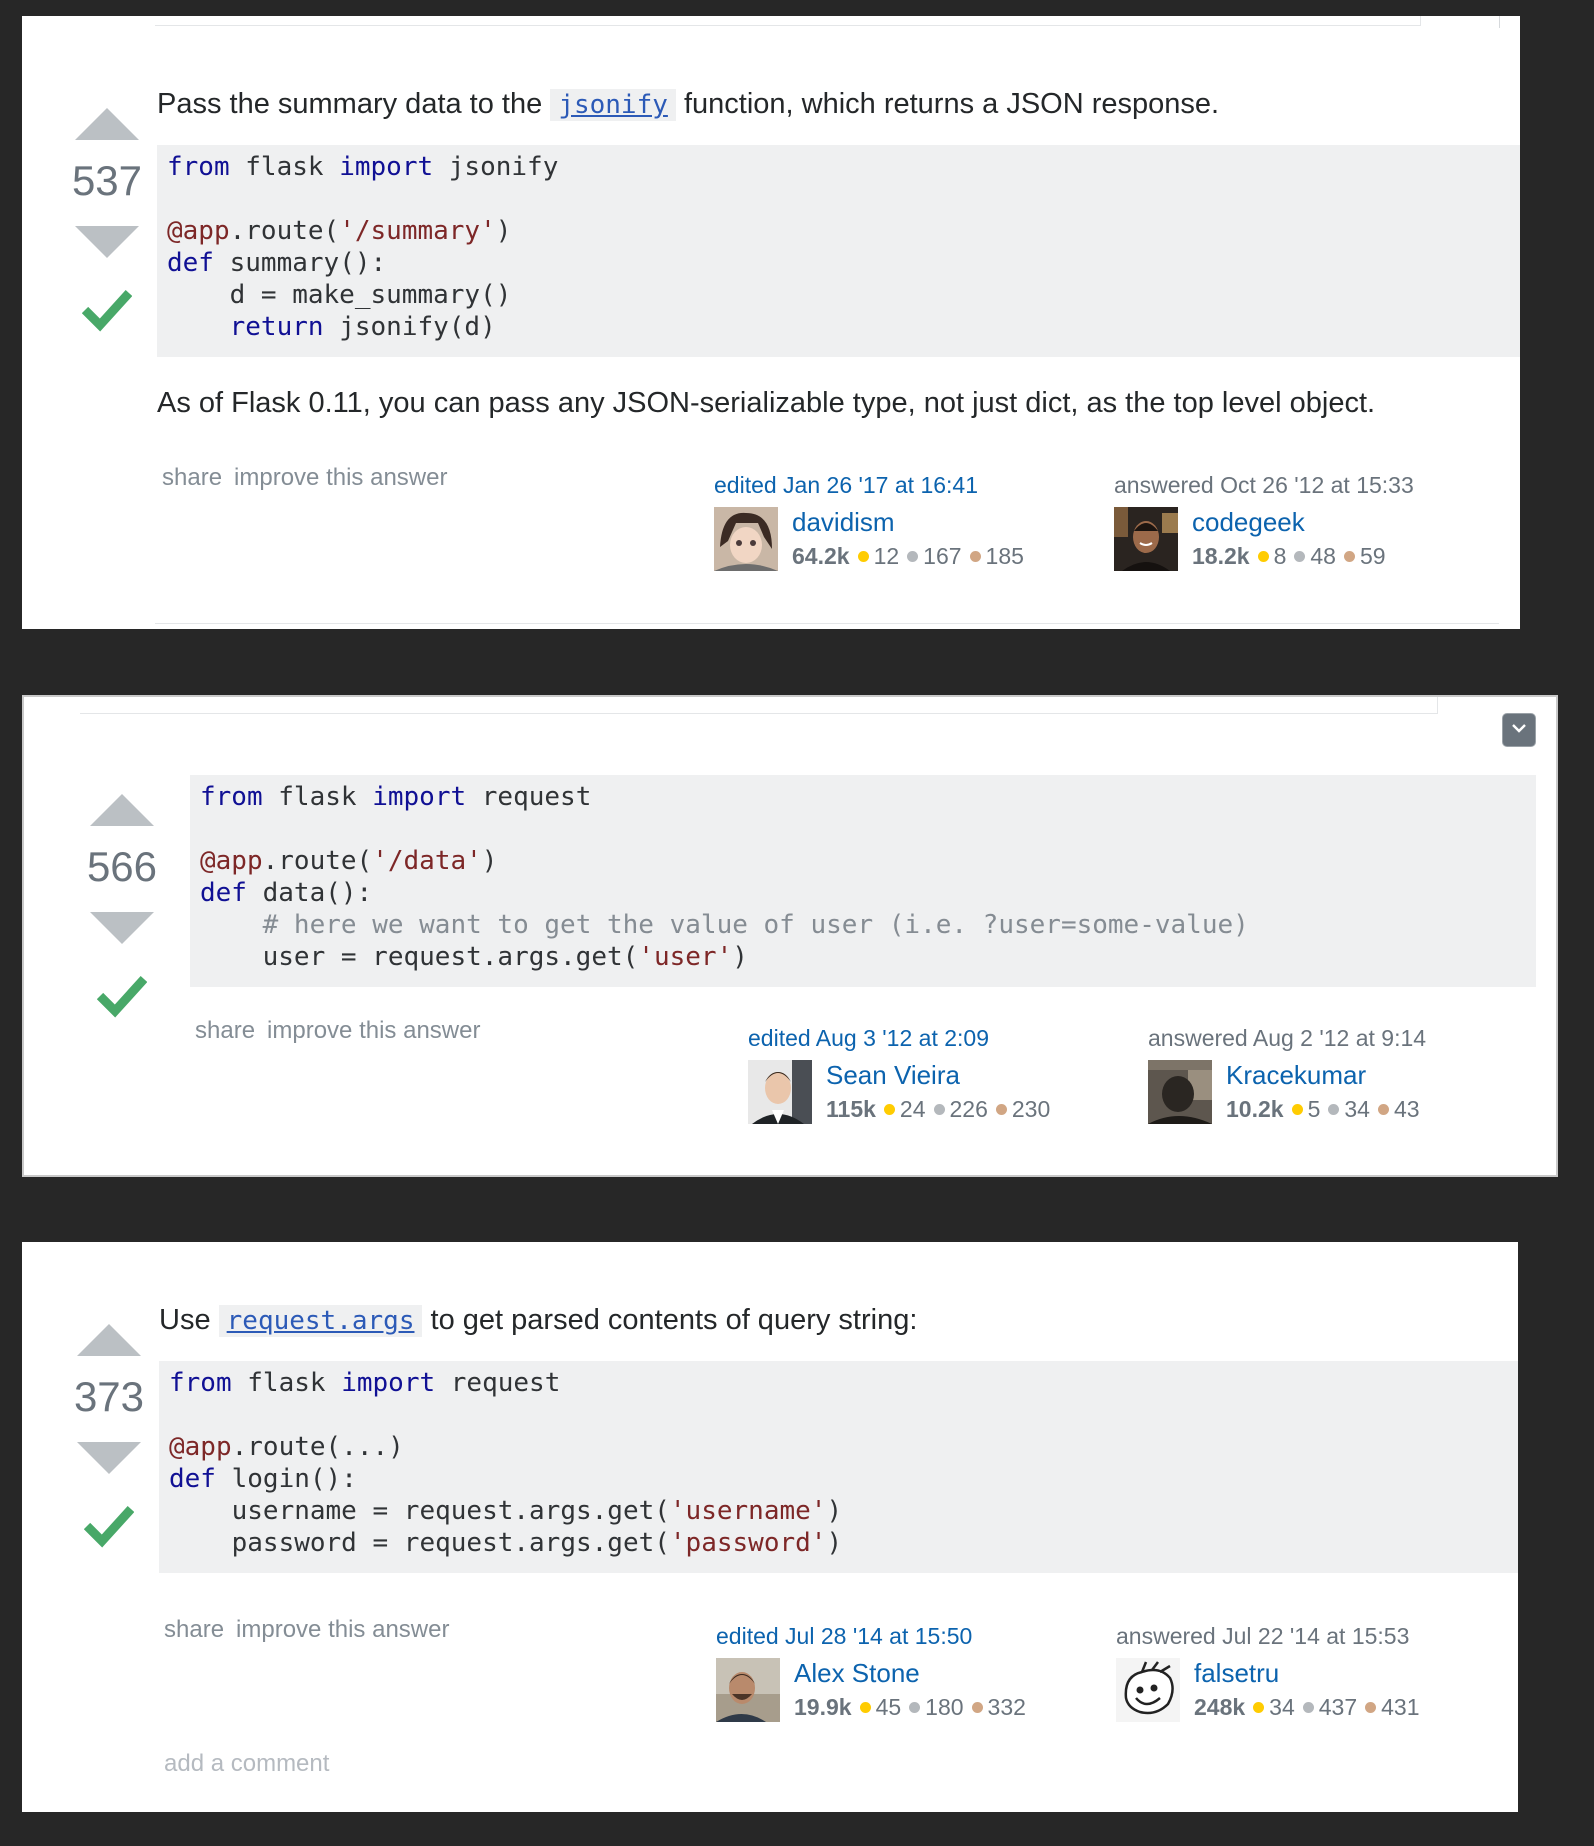 The width and height of the screenshot is (1594, 1846). Describe the element at coordinates (1338, 1707) in the screenshot. I see `silver-count: 437` at that location.